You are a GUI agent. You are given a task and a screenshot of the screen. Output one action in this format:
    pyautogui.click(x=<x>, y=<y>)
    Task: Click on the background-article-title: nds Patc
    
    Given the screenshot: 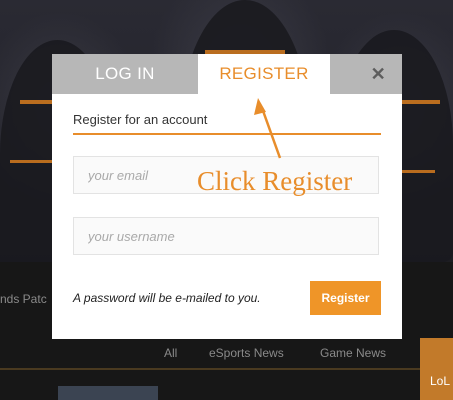 What is the action you would take?
    pyautogui.click(x=23, y=299)
    